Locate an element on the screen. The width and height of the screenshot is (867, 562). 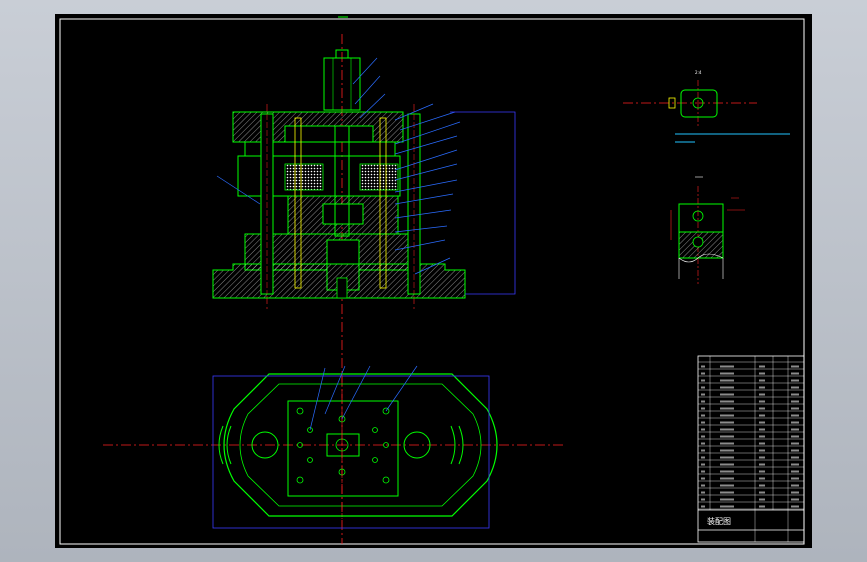
upper-plate-inner is located at coordinates (329, 134).